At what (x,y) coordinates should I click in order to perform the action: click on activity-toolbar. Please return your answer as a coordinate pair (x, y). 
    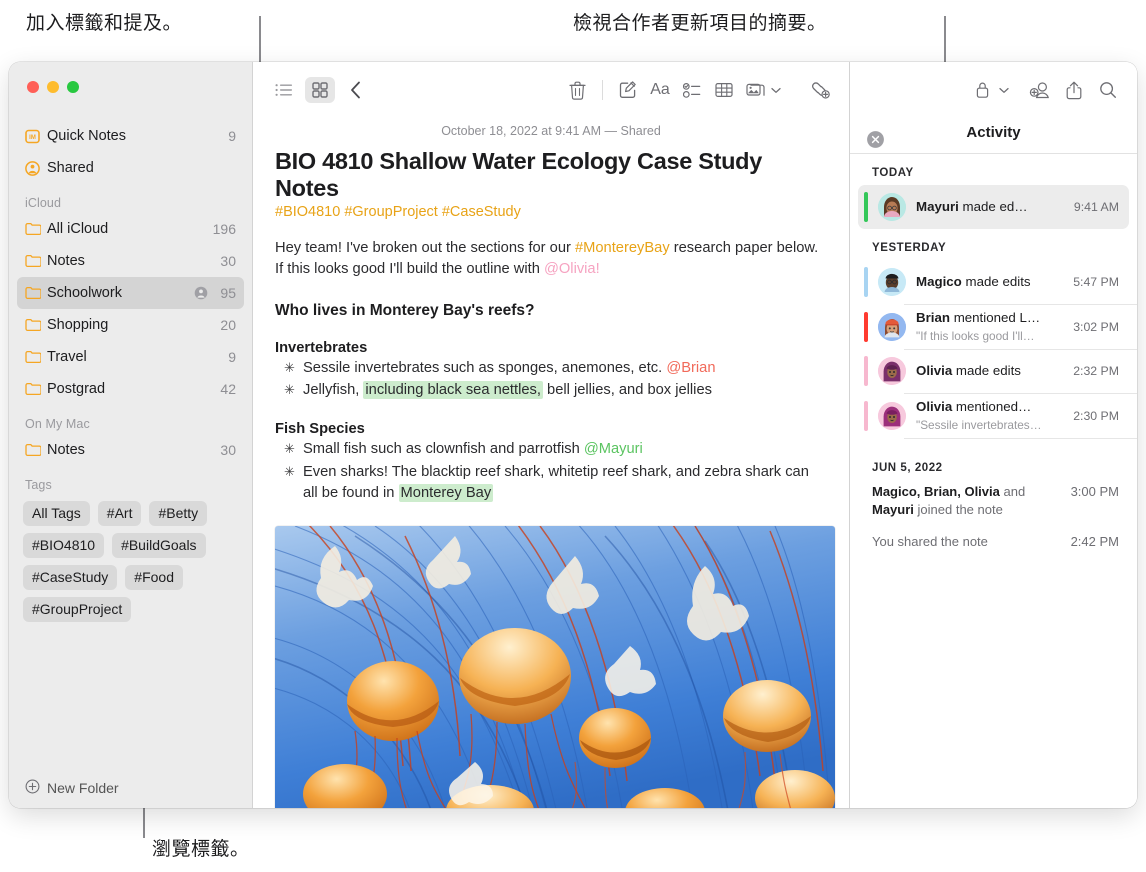
    Looking at the image, I should click on (993, 90).